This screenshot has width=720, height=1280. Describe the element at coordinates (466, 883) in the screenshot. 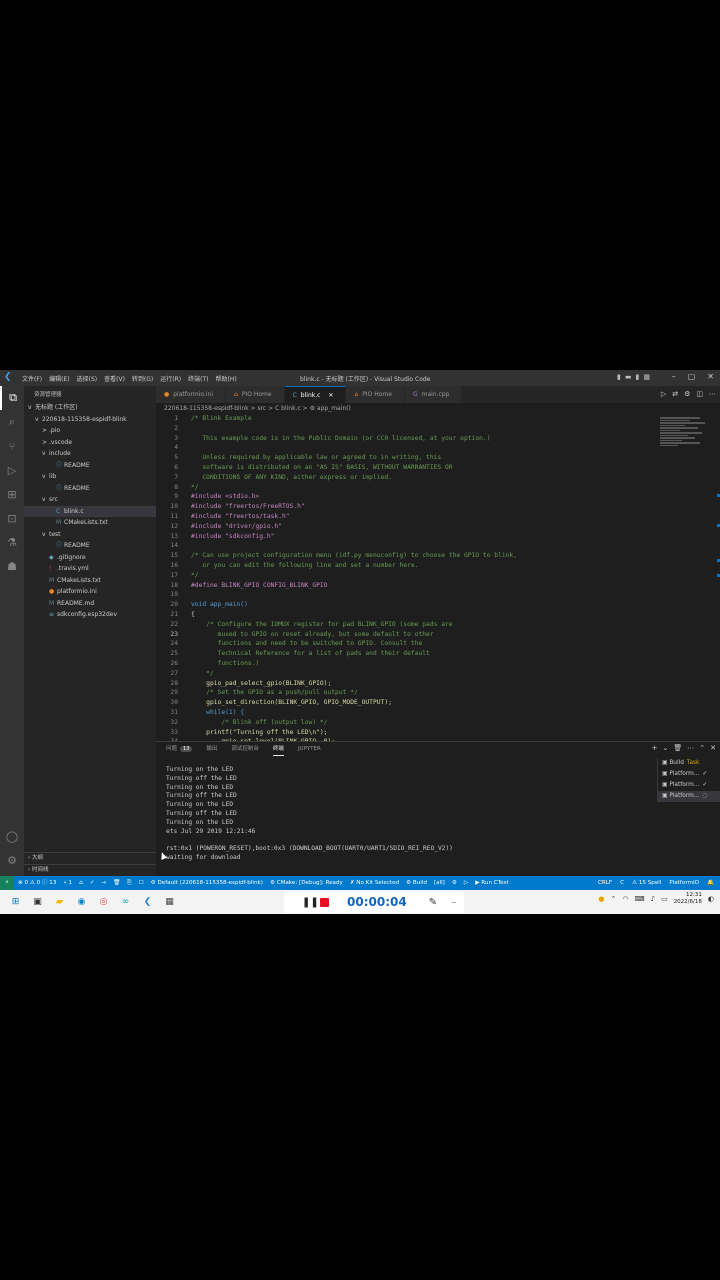

I see `status-item: ▷` at that location.